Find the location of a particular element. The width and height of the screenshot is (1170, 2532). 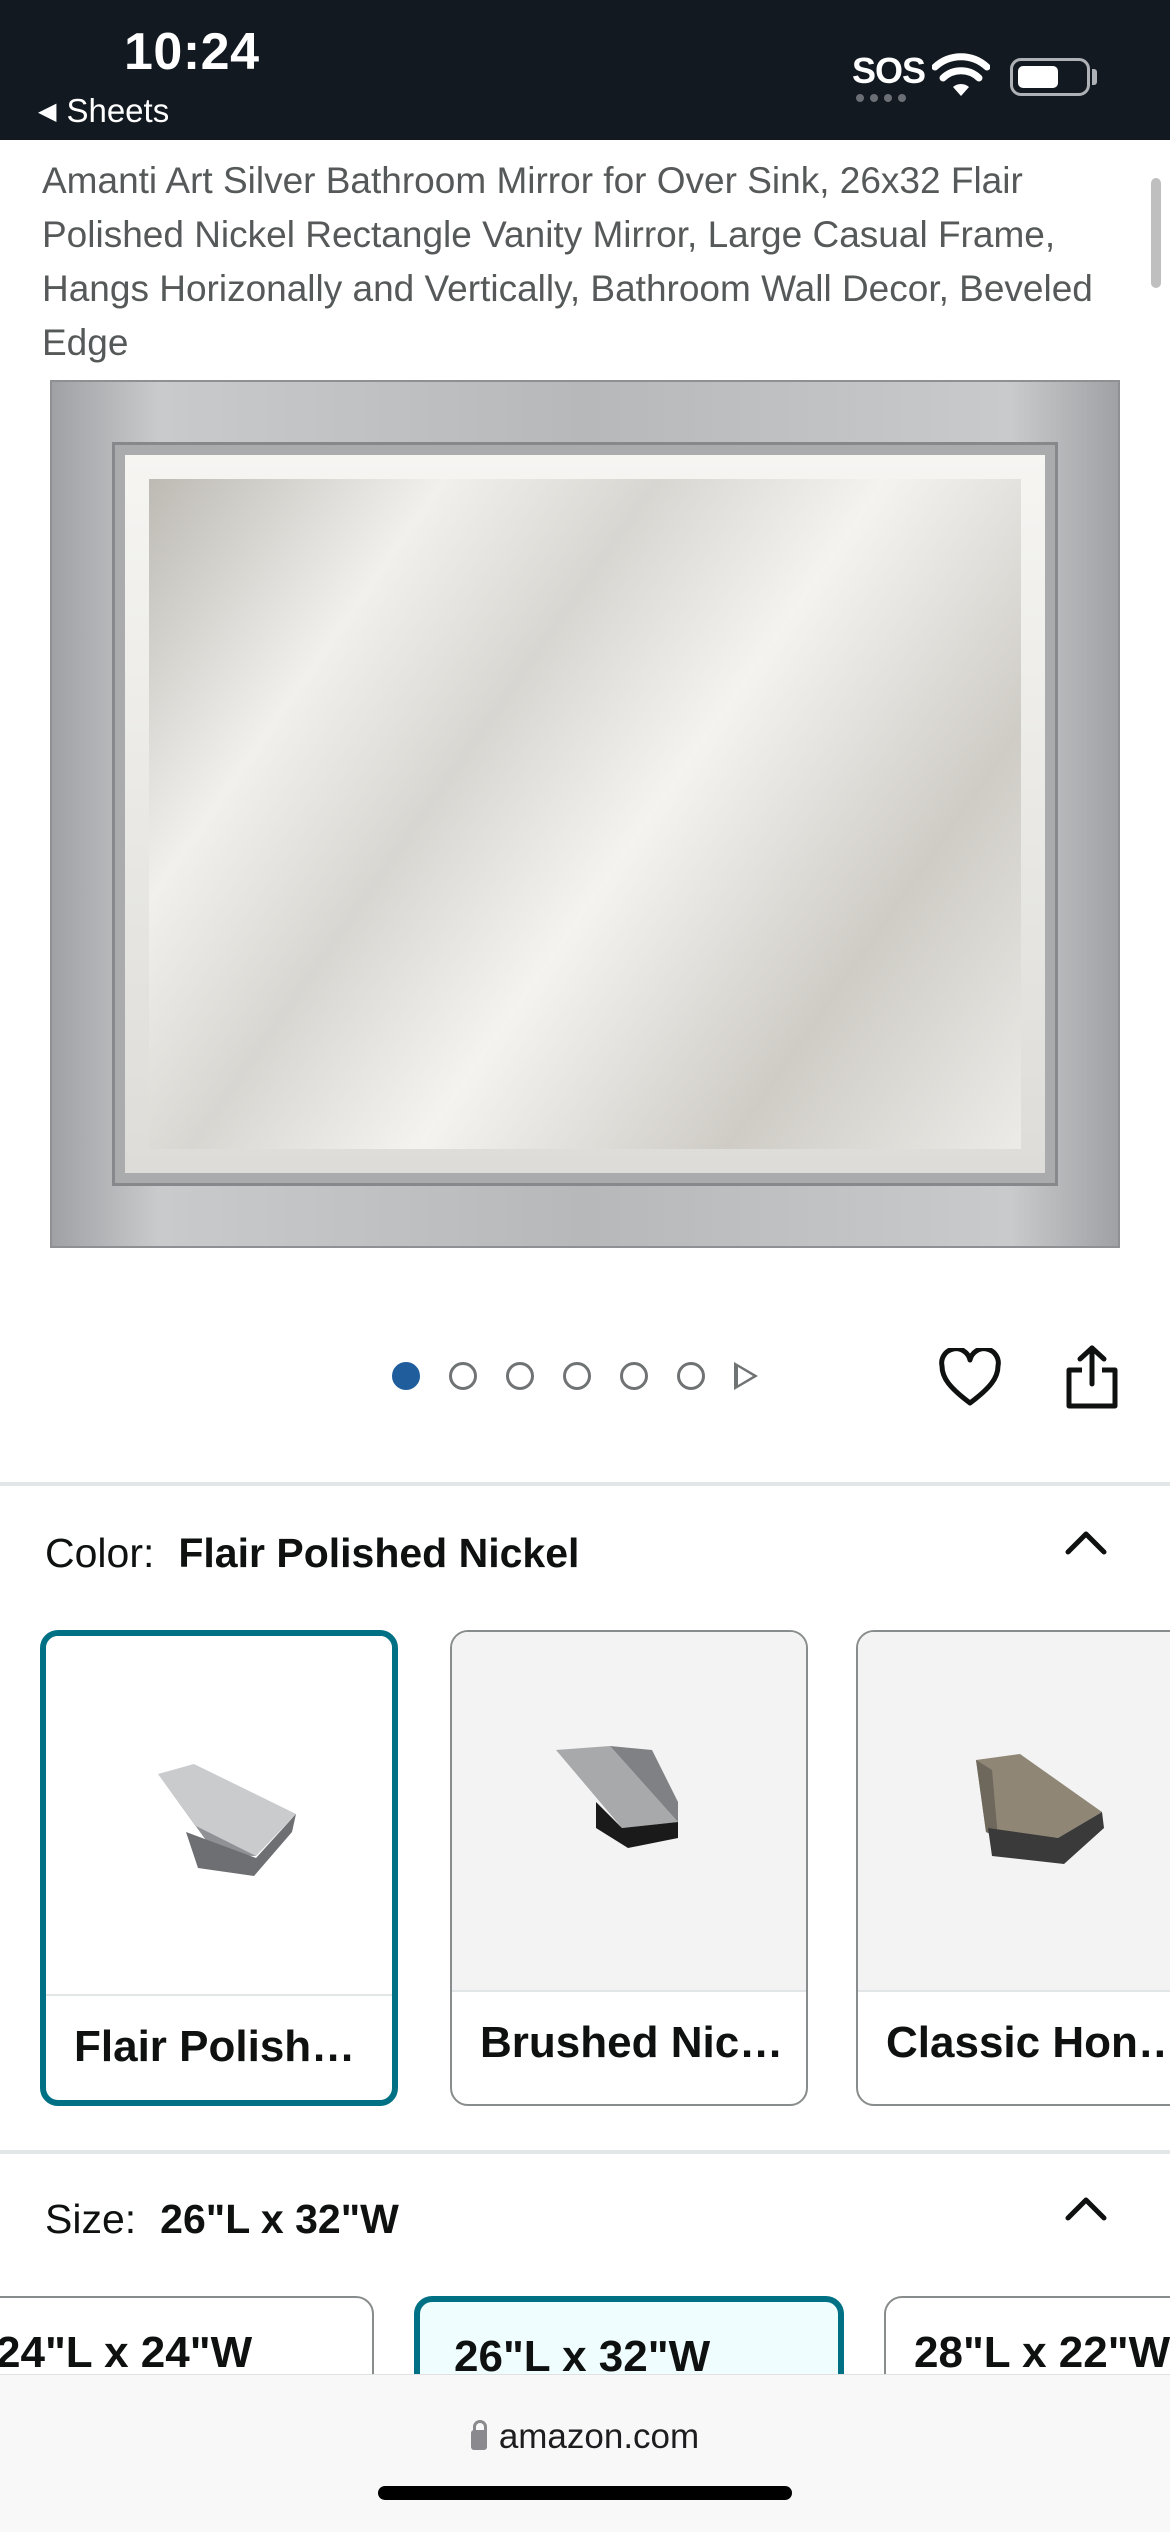

home-indicator is located at coordinates (585, 2493).